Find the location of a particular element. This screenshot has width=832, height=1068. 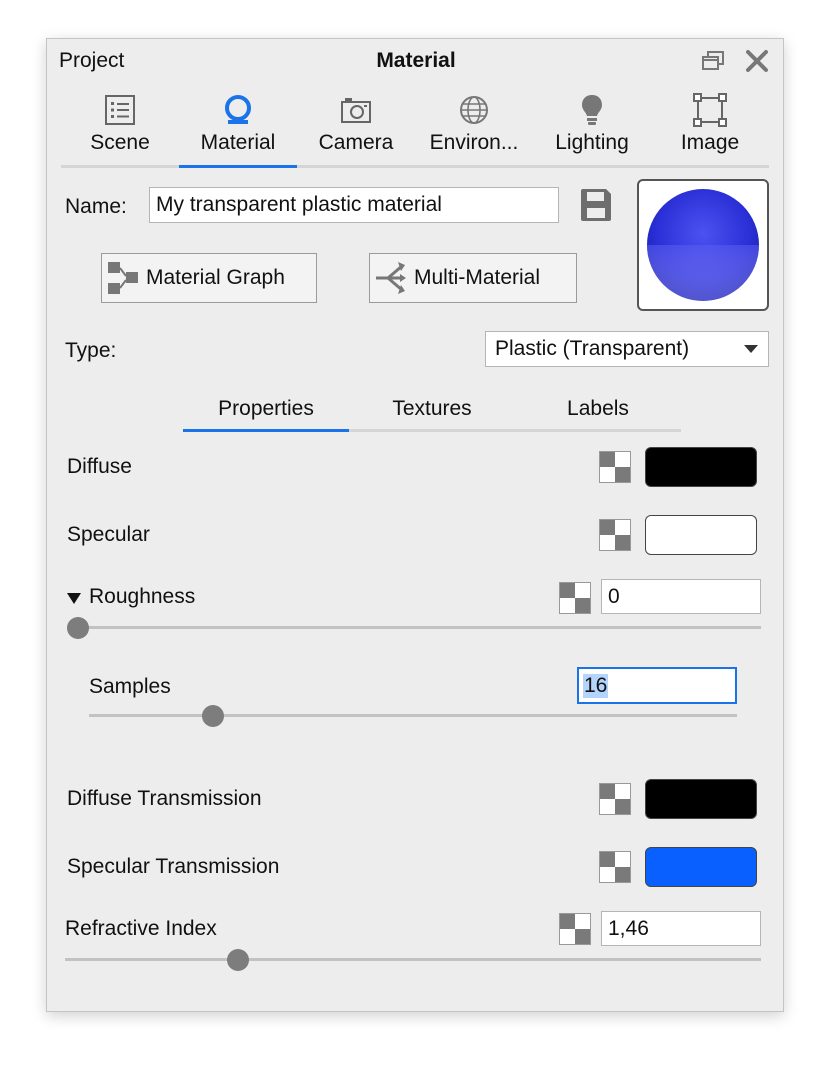

material-preview is located at coordinates (703, 245).